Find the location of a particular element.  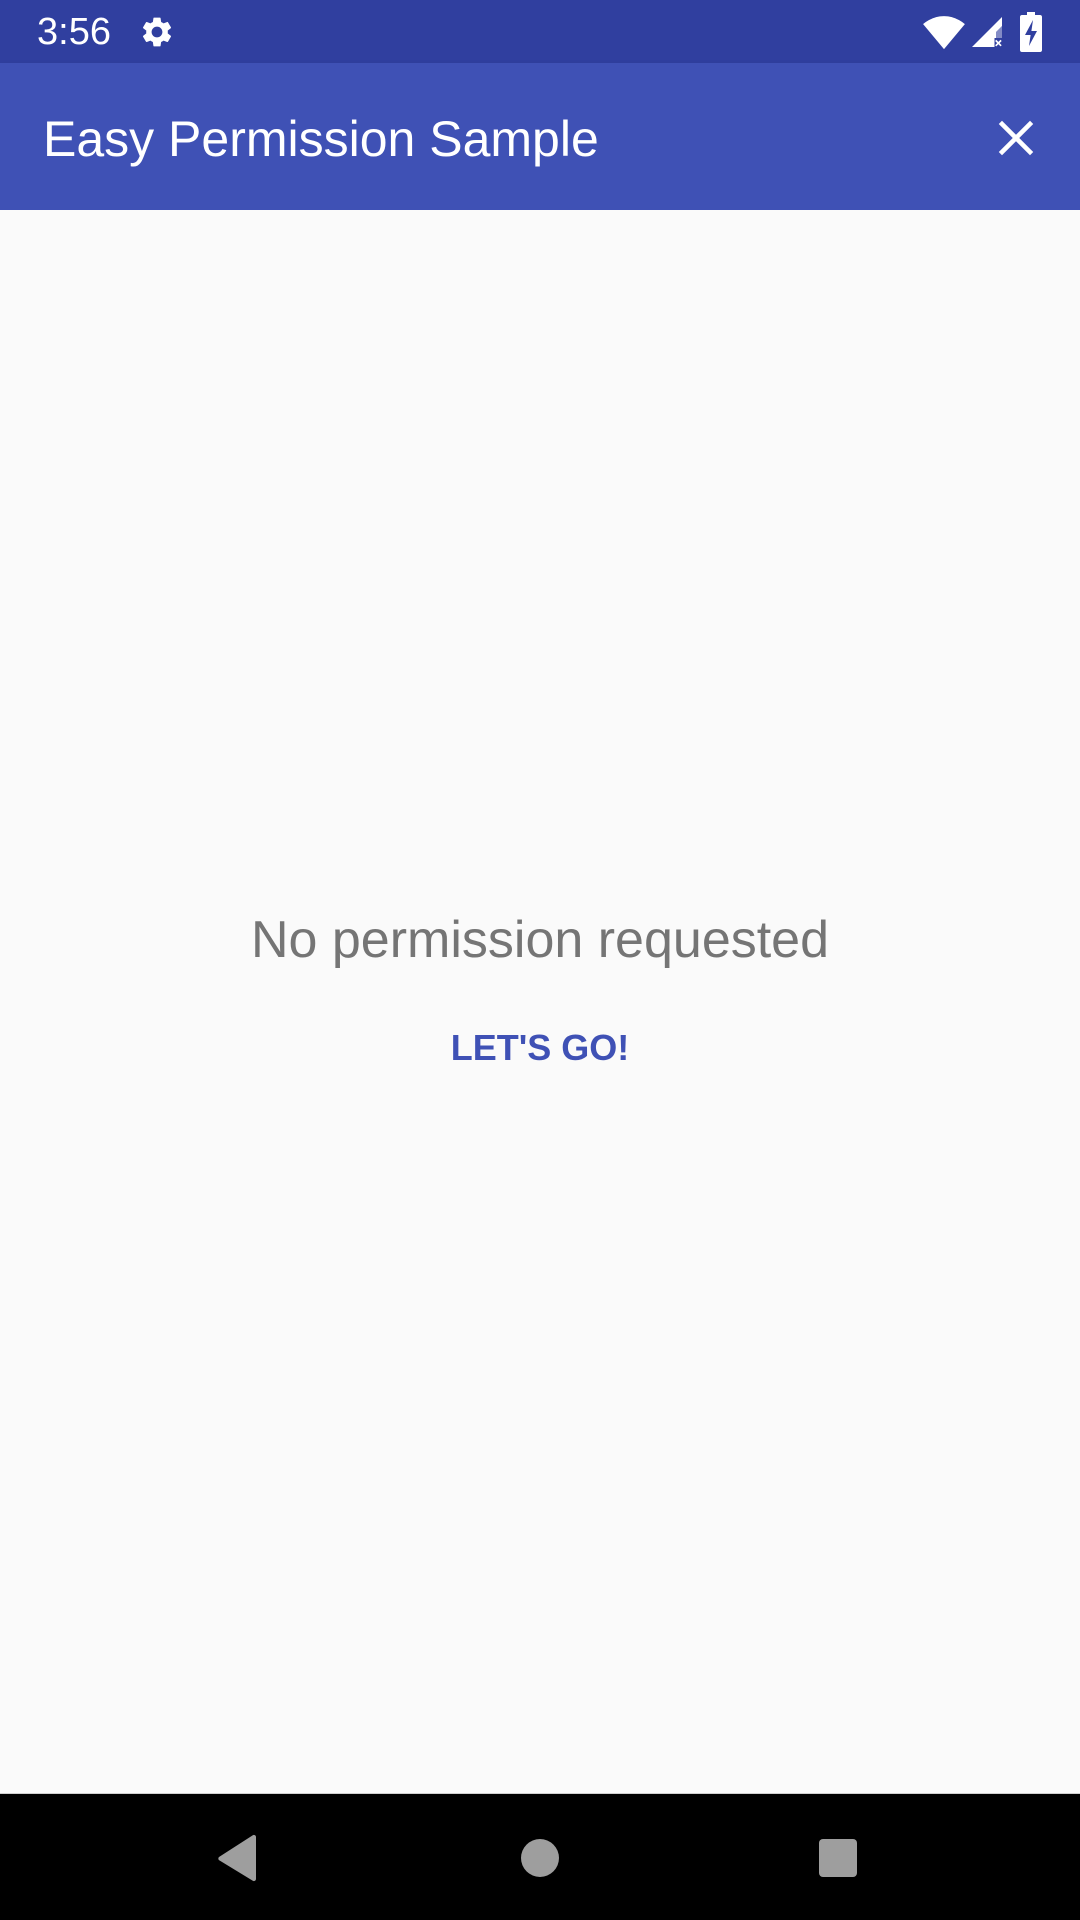

navigation-bar is located at coordinates (540, 1856).